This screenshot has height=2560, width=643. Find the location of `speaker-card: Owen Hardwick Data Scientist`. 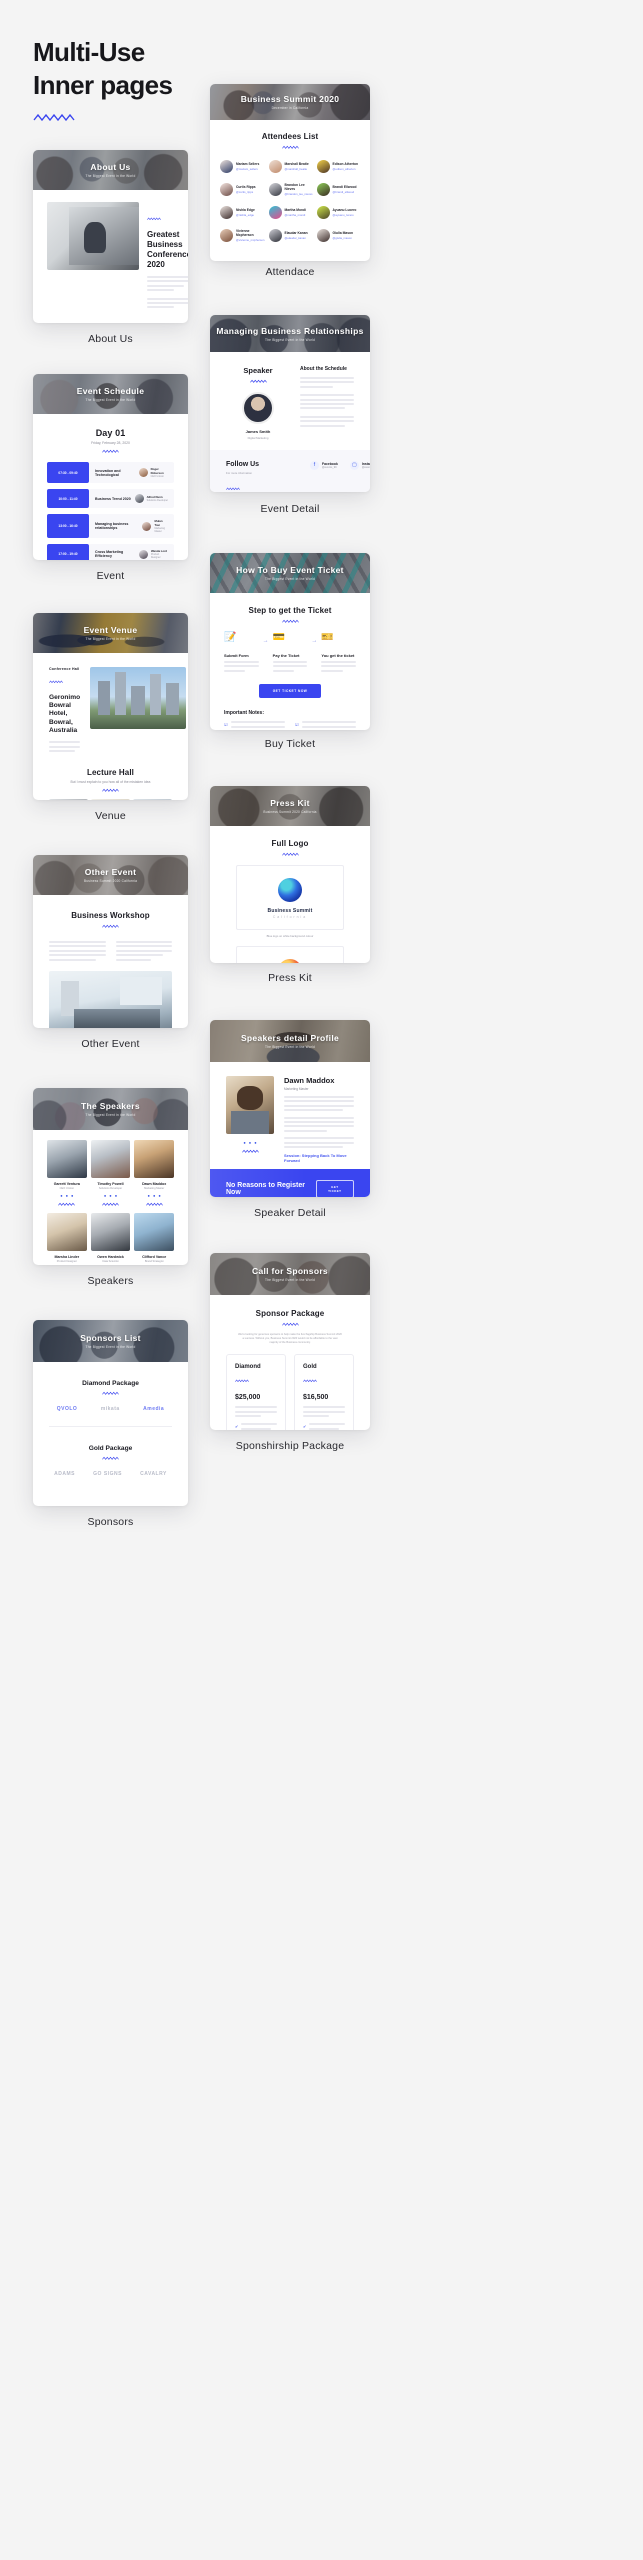

speaker-card: Owen Hardwick Data Scientist is located at coordinates (110, 1238).